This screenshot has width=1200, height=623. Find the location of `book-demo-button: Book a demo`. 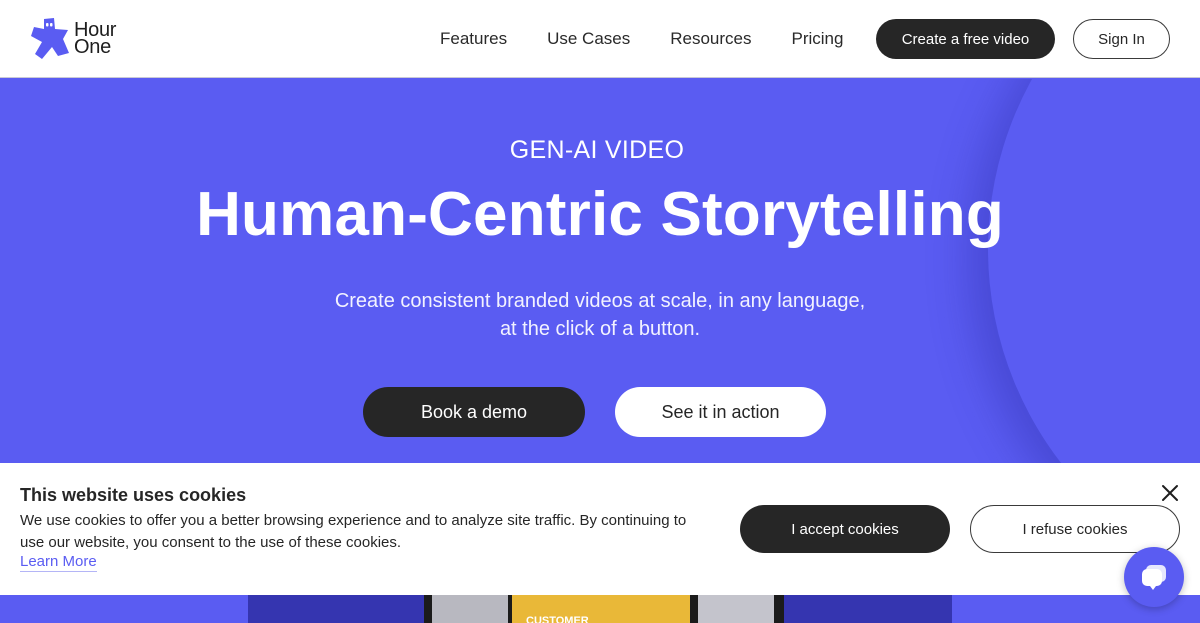

book-demo-button: Book a demo is located at coordinates (474, 412).